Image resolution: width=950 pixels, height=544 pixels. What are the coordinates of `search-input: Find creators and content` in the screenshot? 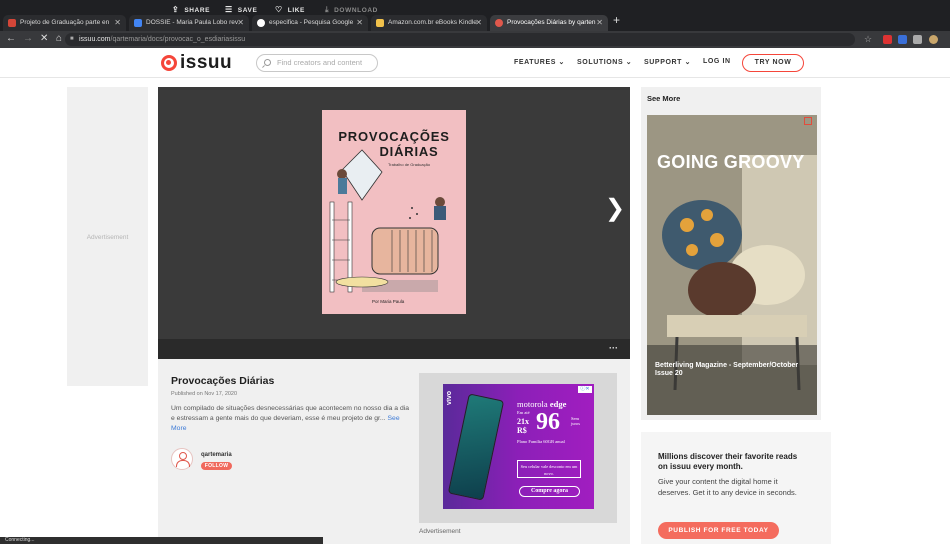 It's located at (317, 63).